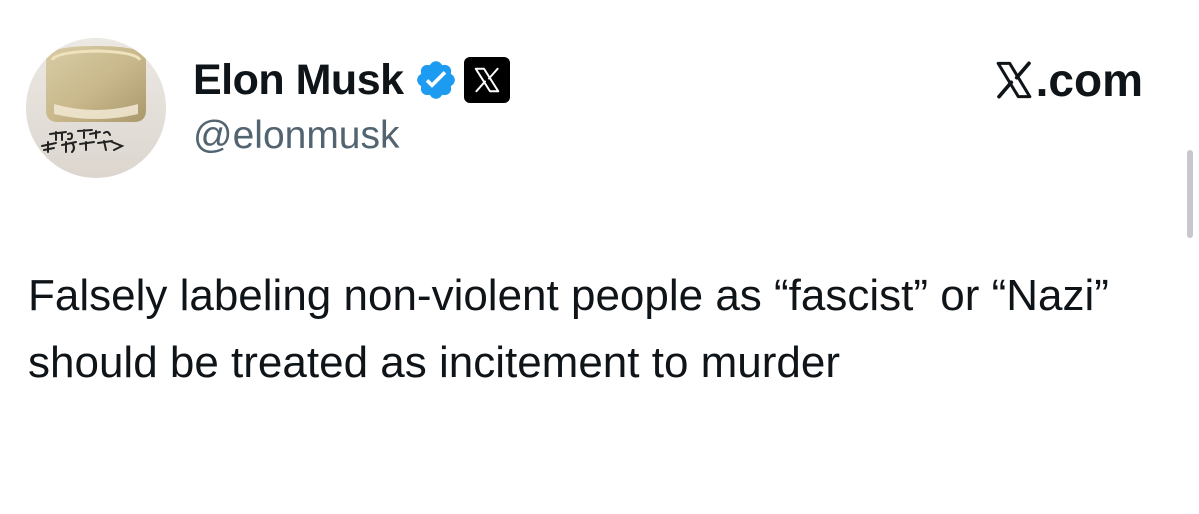  Describe the element at coordinates (1190, 194) in the screenshot. I see `scrollbar-thumb` at that location.